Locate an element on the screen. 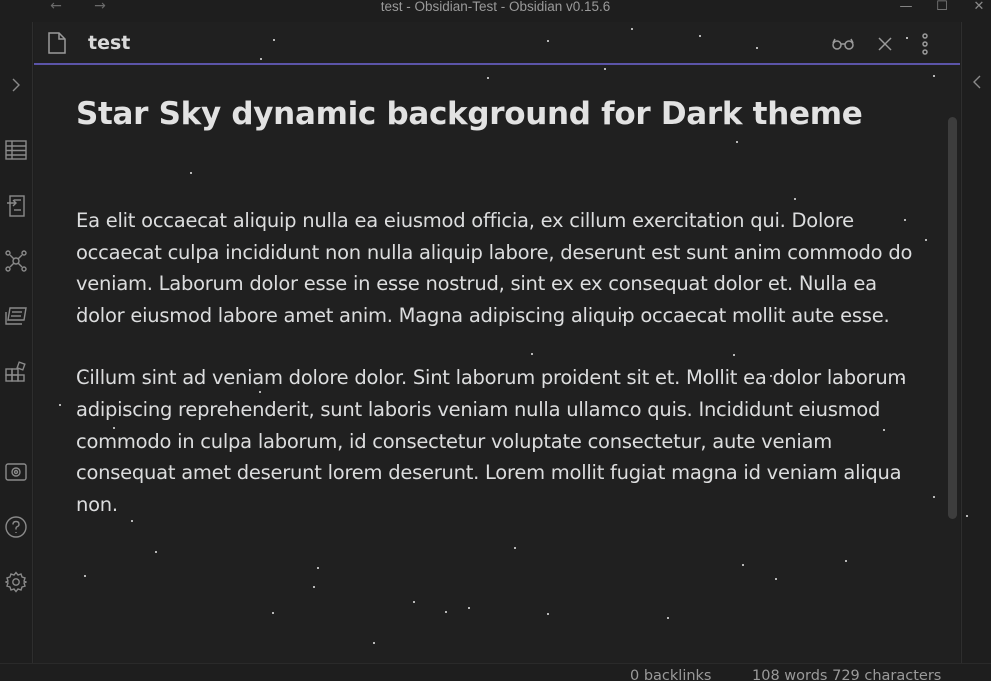 This screenshot has width=991, height=681. expand-sidebar-icon is located at coordinates (16, 85).